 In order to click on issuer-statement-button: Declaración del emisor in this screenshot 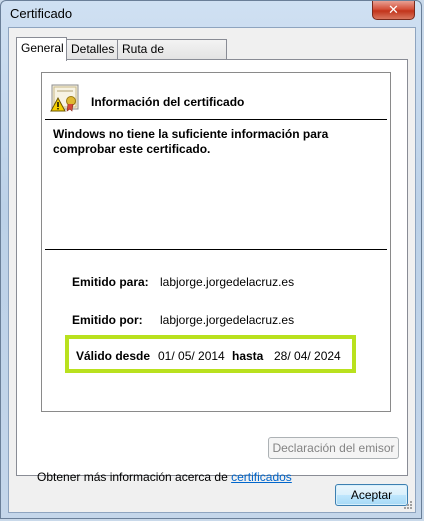, I will do `click(333, 448)`.